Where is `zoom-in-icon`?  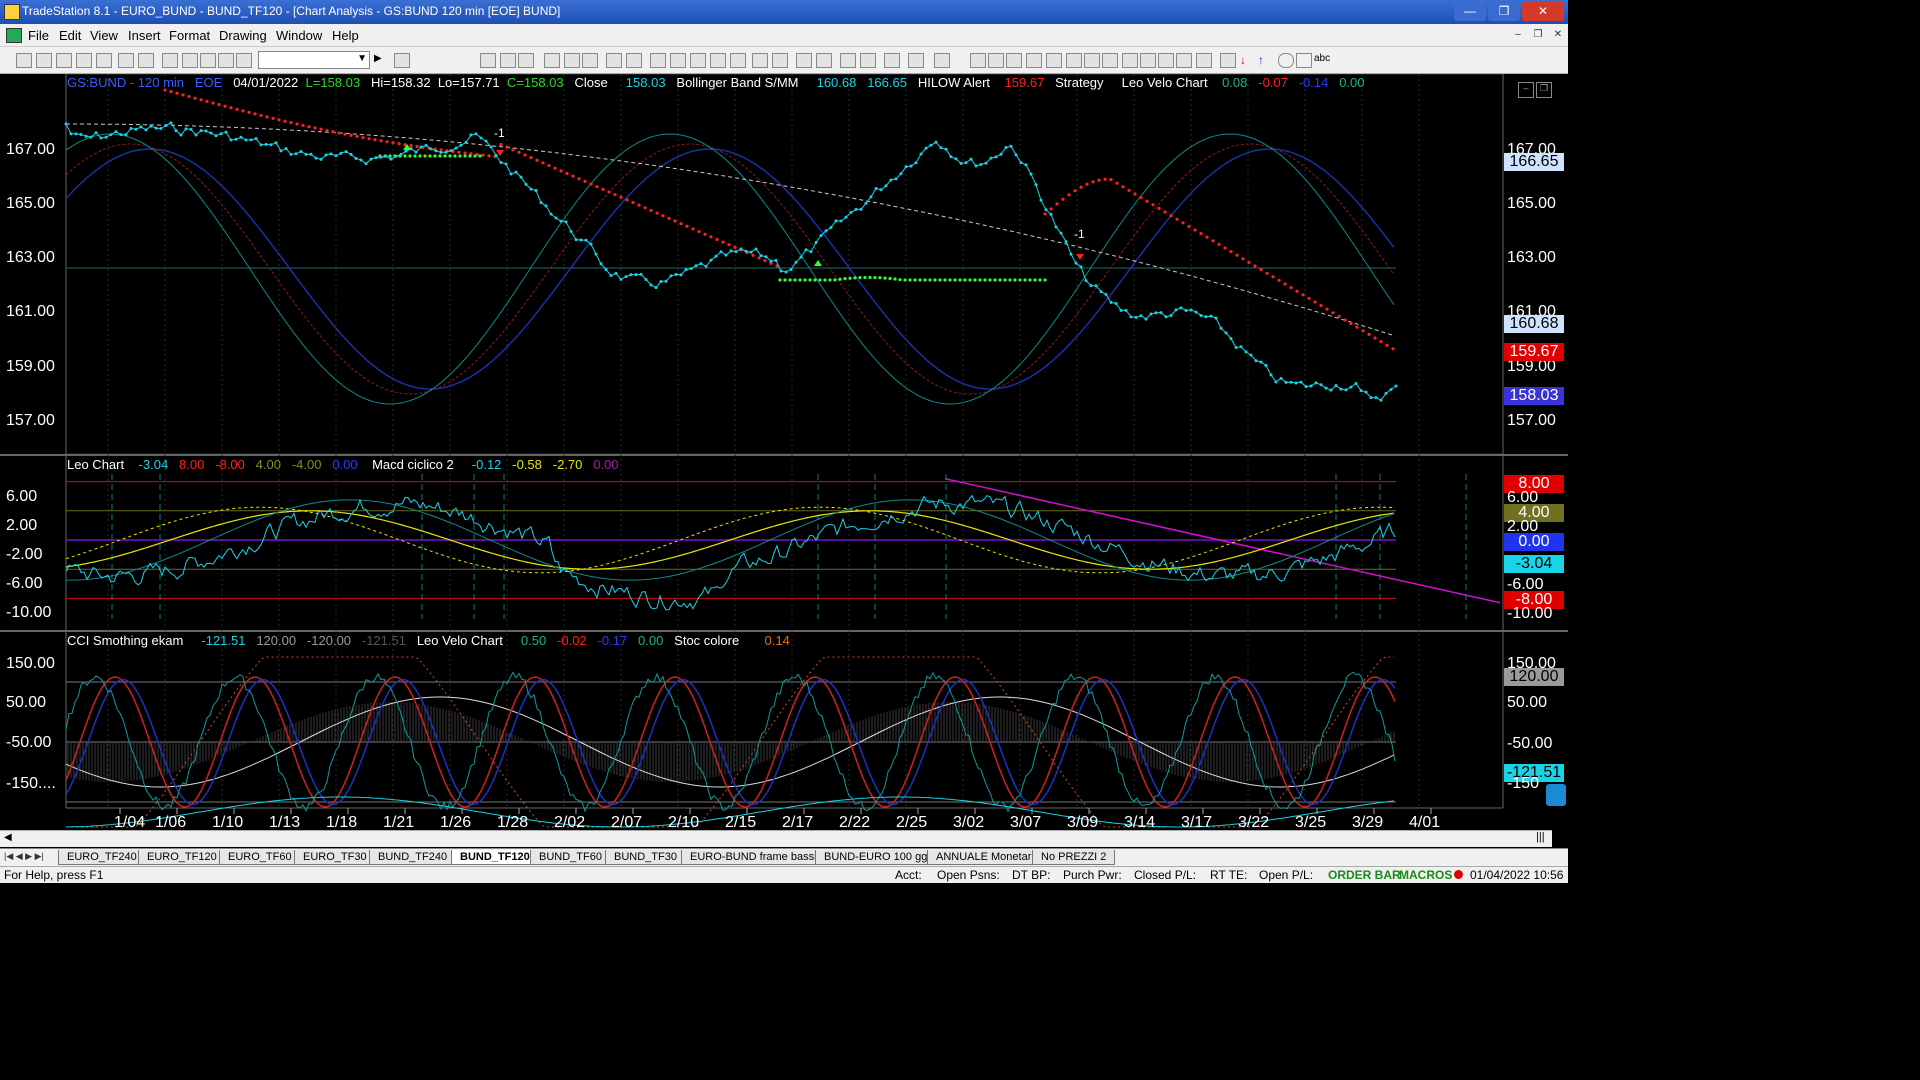 zoom-in-icon is located at coordinates (804, 60).